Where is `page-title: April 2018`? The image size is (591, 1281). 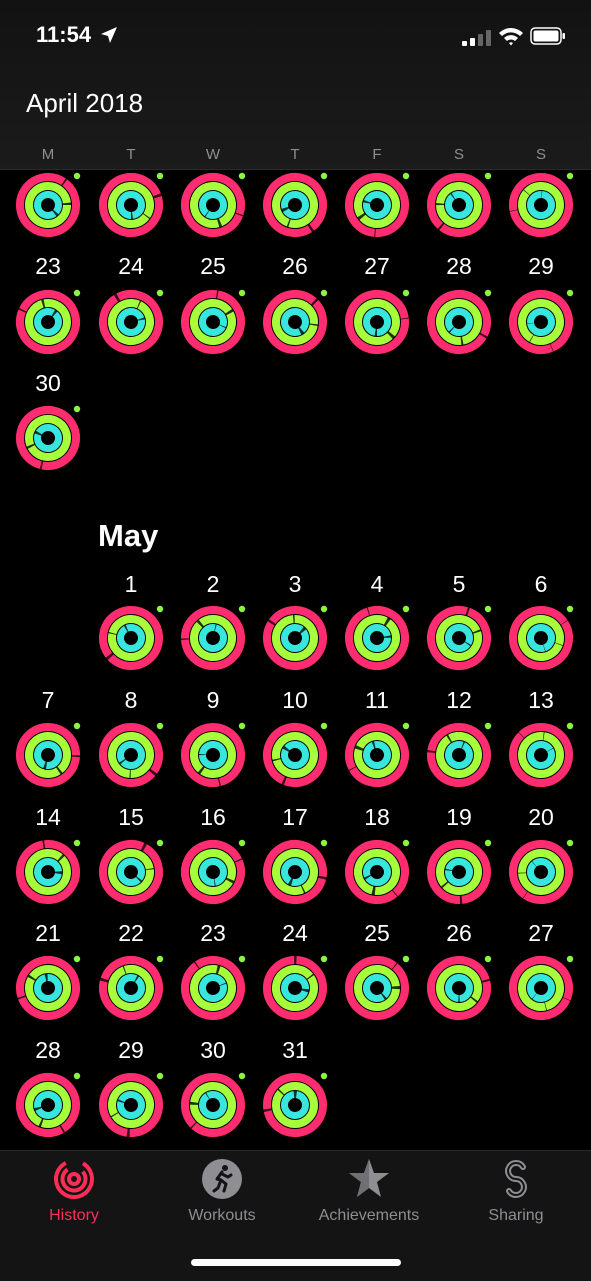 page-title: April 2018 is located at coordinates (85, 103).